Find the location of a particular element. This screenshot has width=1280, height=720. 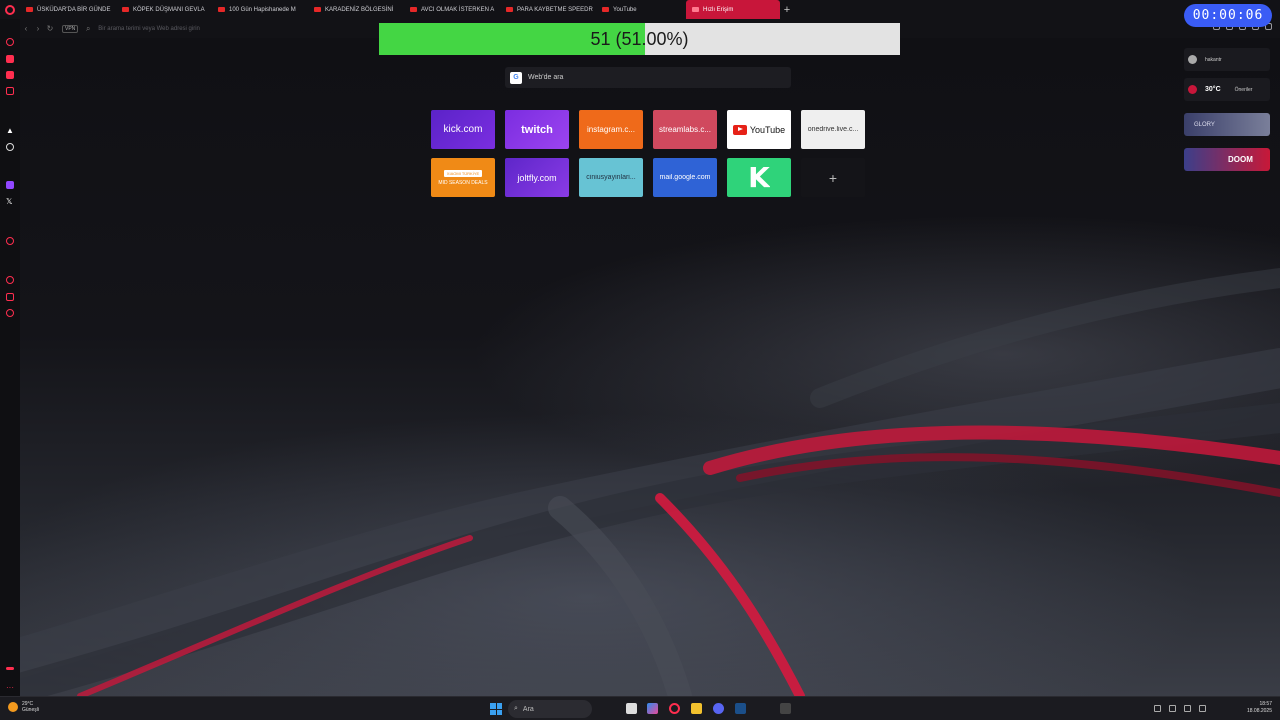

avatar is located at coordinates (1192, 59).